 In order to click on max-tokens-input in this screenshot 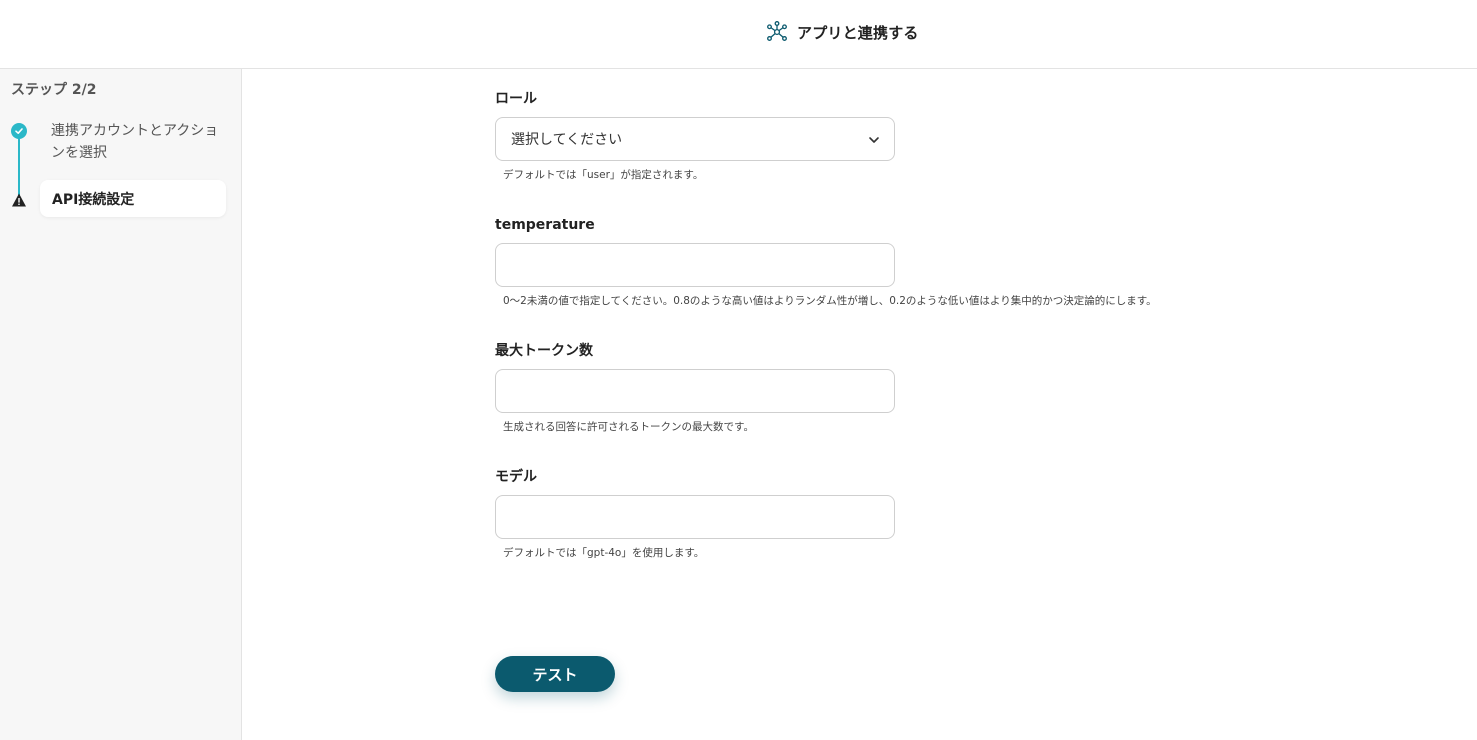, I will do `click(695, 391)`.